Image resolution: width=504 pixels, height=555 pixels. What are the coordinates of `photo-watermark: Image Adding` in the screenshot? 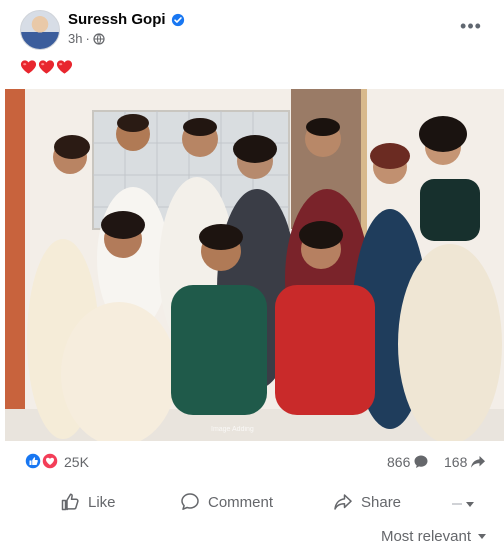 It's located at (232, 429).